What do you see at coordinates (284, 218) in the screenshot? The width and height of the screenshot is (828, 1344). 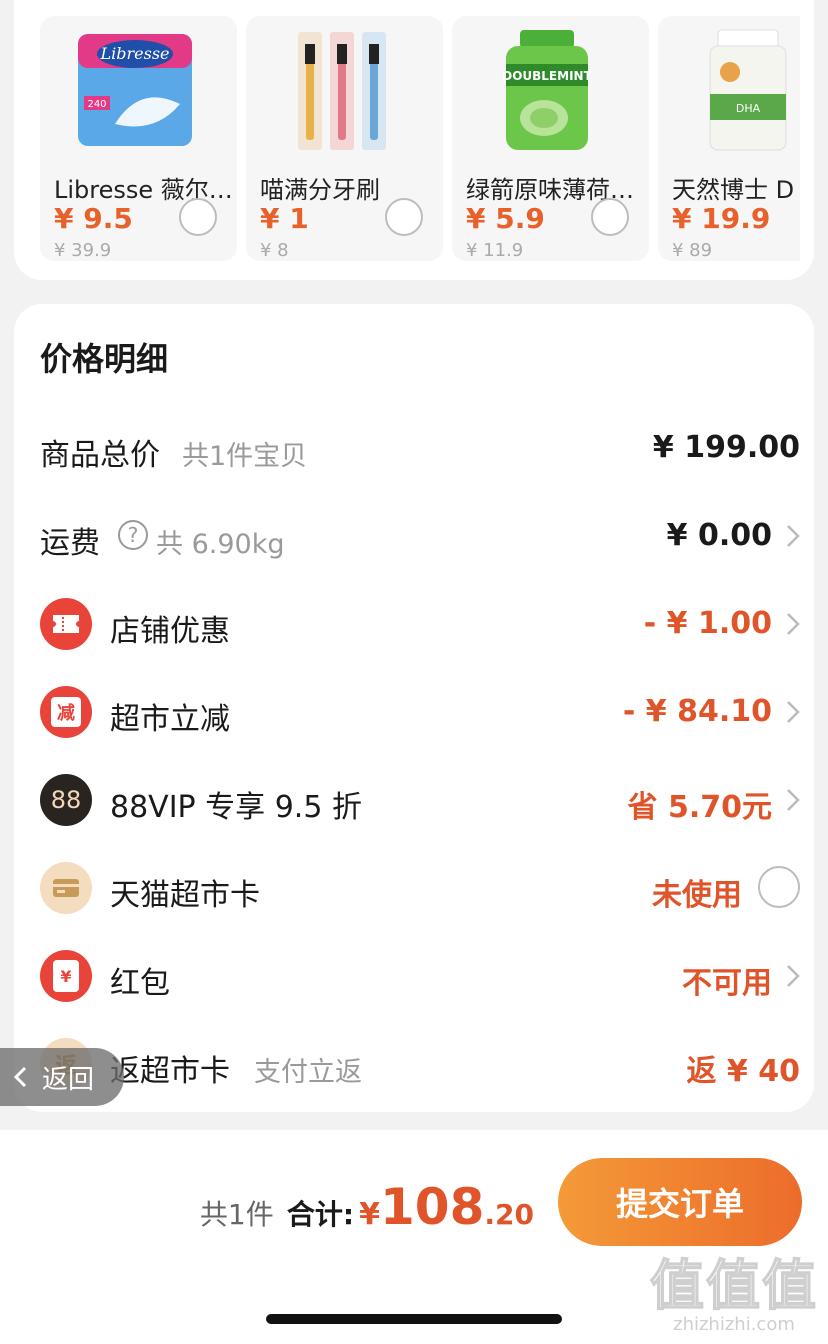 I see `product-price: ¥ 1` at bounding box center [284, 218].